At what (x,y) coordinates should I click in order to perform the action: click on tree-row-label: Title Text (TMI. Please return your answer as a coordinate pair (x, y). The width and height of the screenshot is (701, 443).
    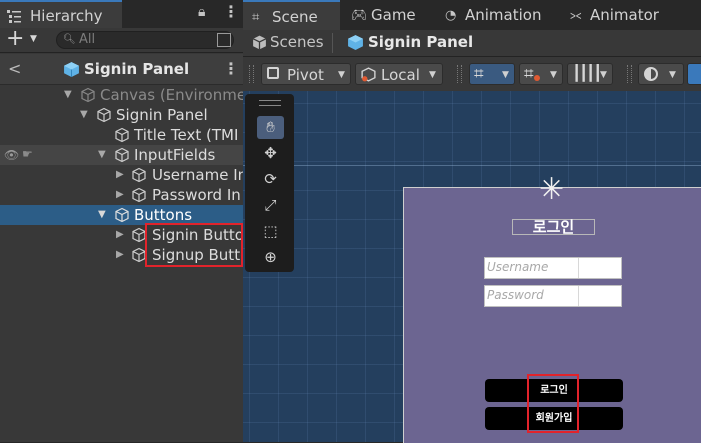
    Looking at the image, I should click on (186, 135).